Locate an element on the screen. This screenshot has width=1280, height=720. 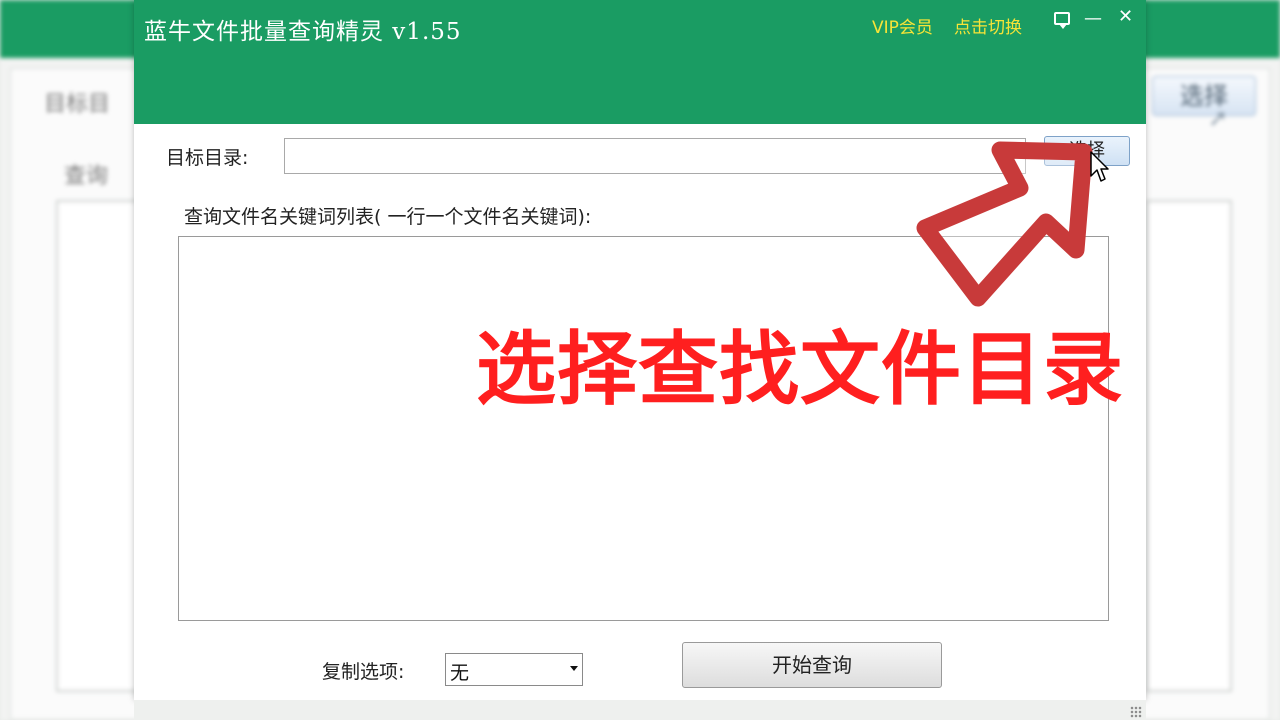
background-list-box is located at coordinates (101, 446).